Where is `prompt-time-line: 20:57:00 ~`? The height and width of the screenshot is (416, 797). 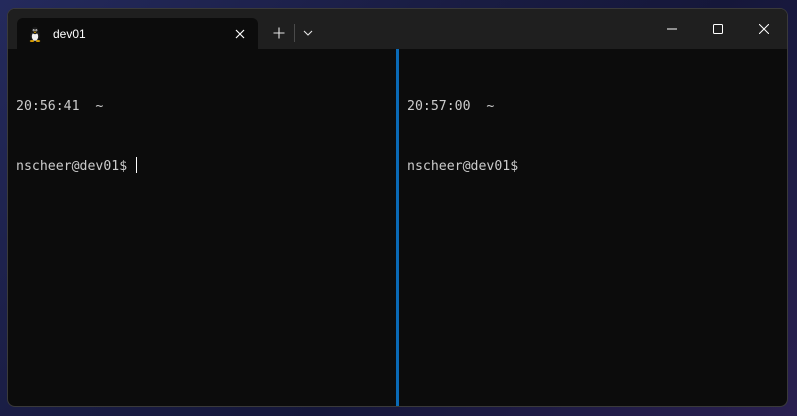
prompt-time-line: 20:57:00 ~ is located at coordinates (451, 106).